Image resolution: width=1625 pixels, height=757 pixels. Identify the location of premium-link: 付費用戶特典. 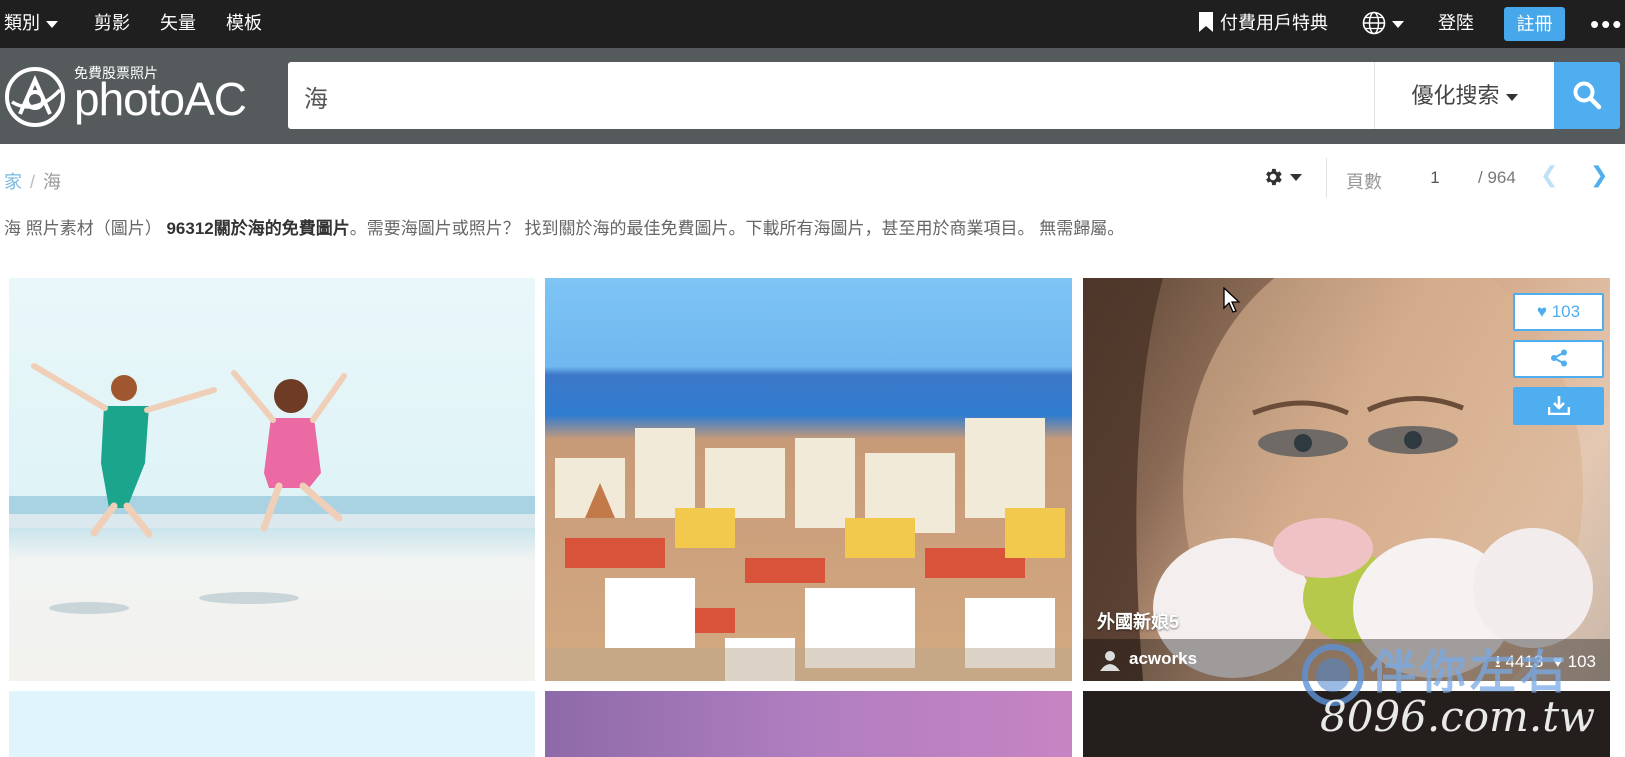
(1263, 24).